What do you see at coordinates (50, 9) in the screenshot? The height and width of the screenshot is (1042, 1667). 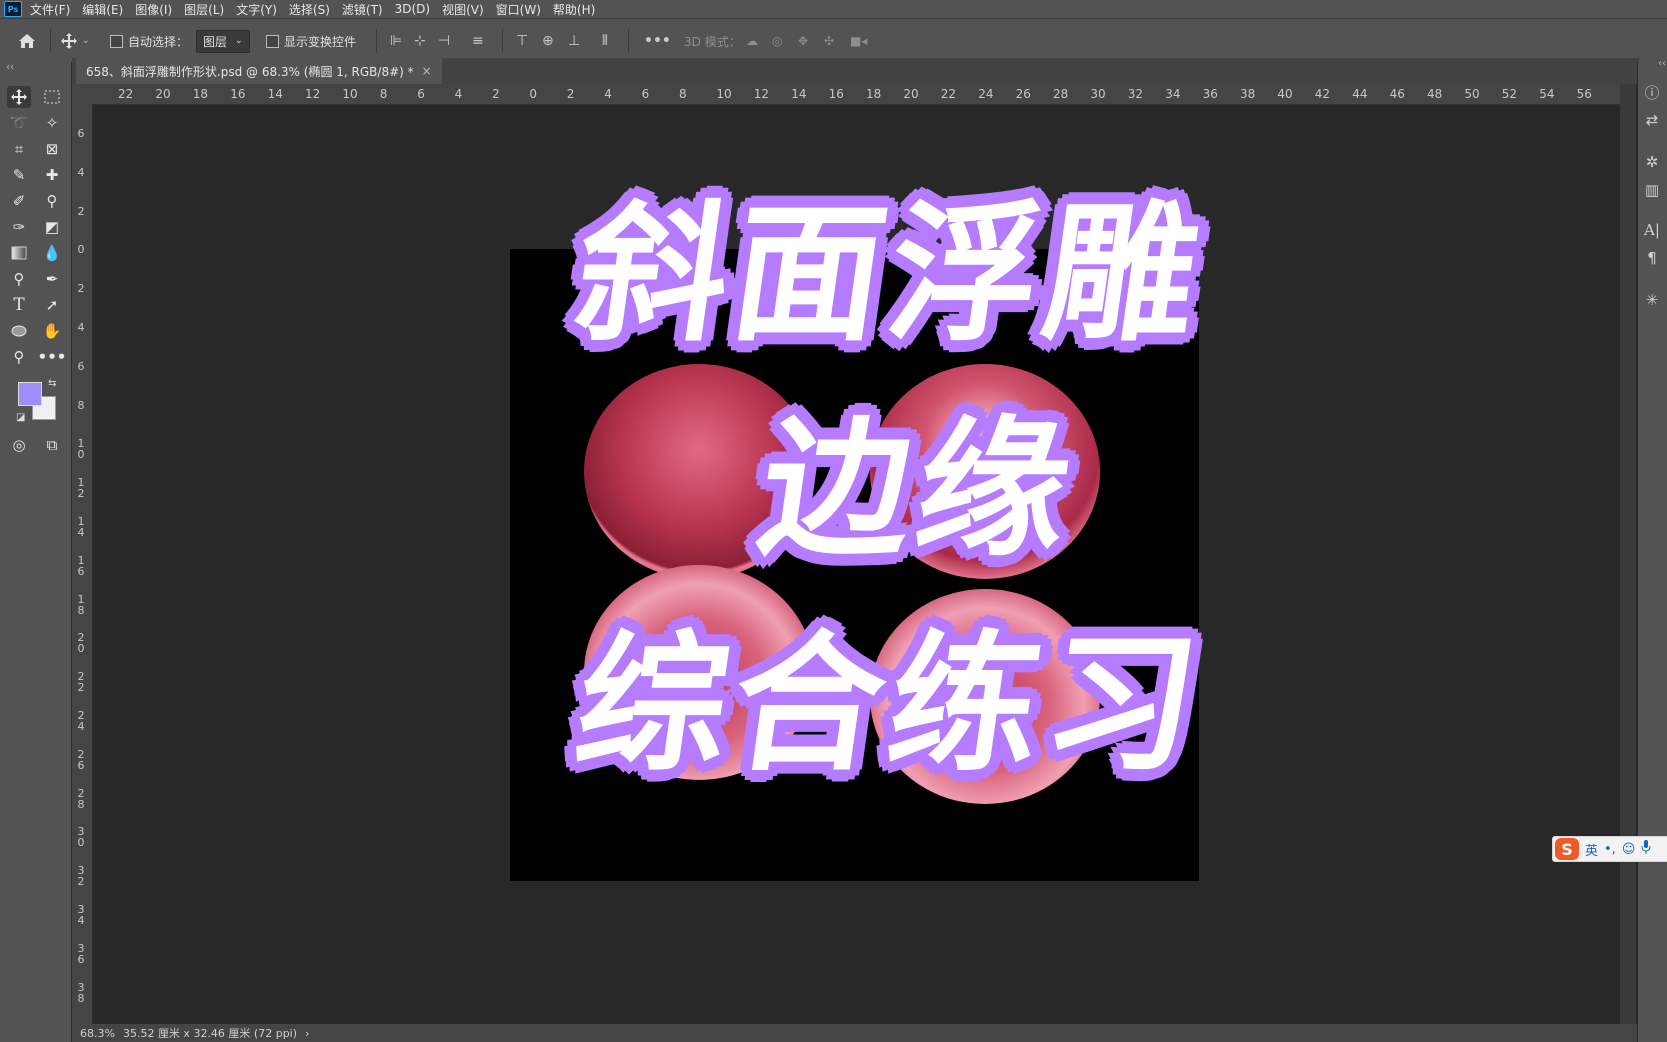 I see `menu-file: 文件(F)` at bounding box center [50, 9].